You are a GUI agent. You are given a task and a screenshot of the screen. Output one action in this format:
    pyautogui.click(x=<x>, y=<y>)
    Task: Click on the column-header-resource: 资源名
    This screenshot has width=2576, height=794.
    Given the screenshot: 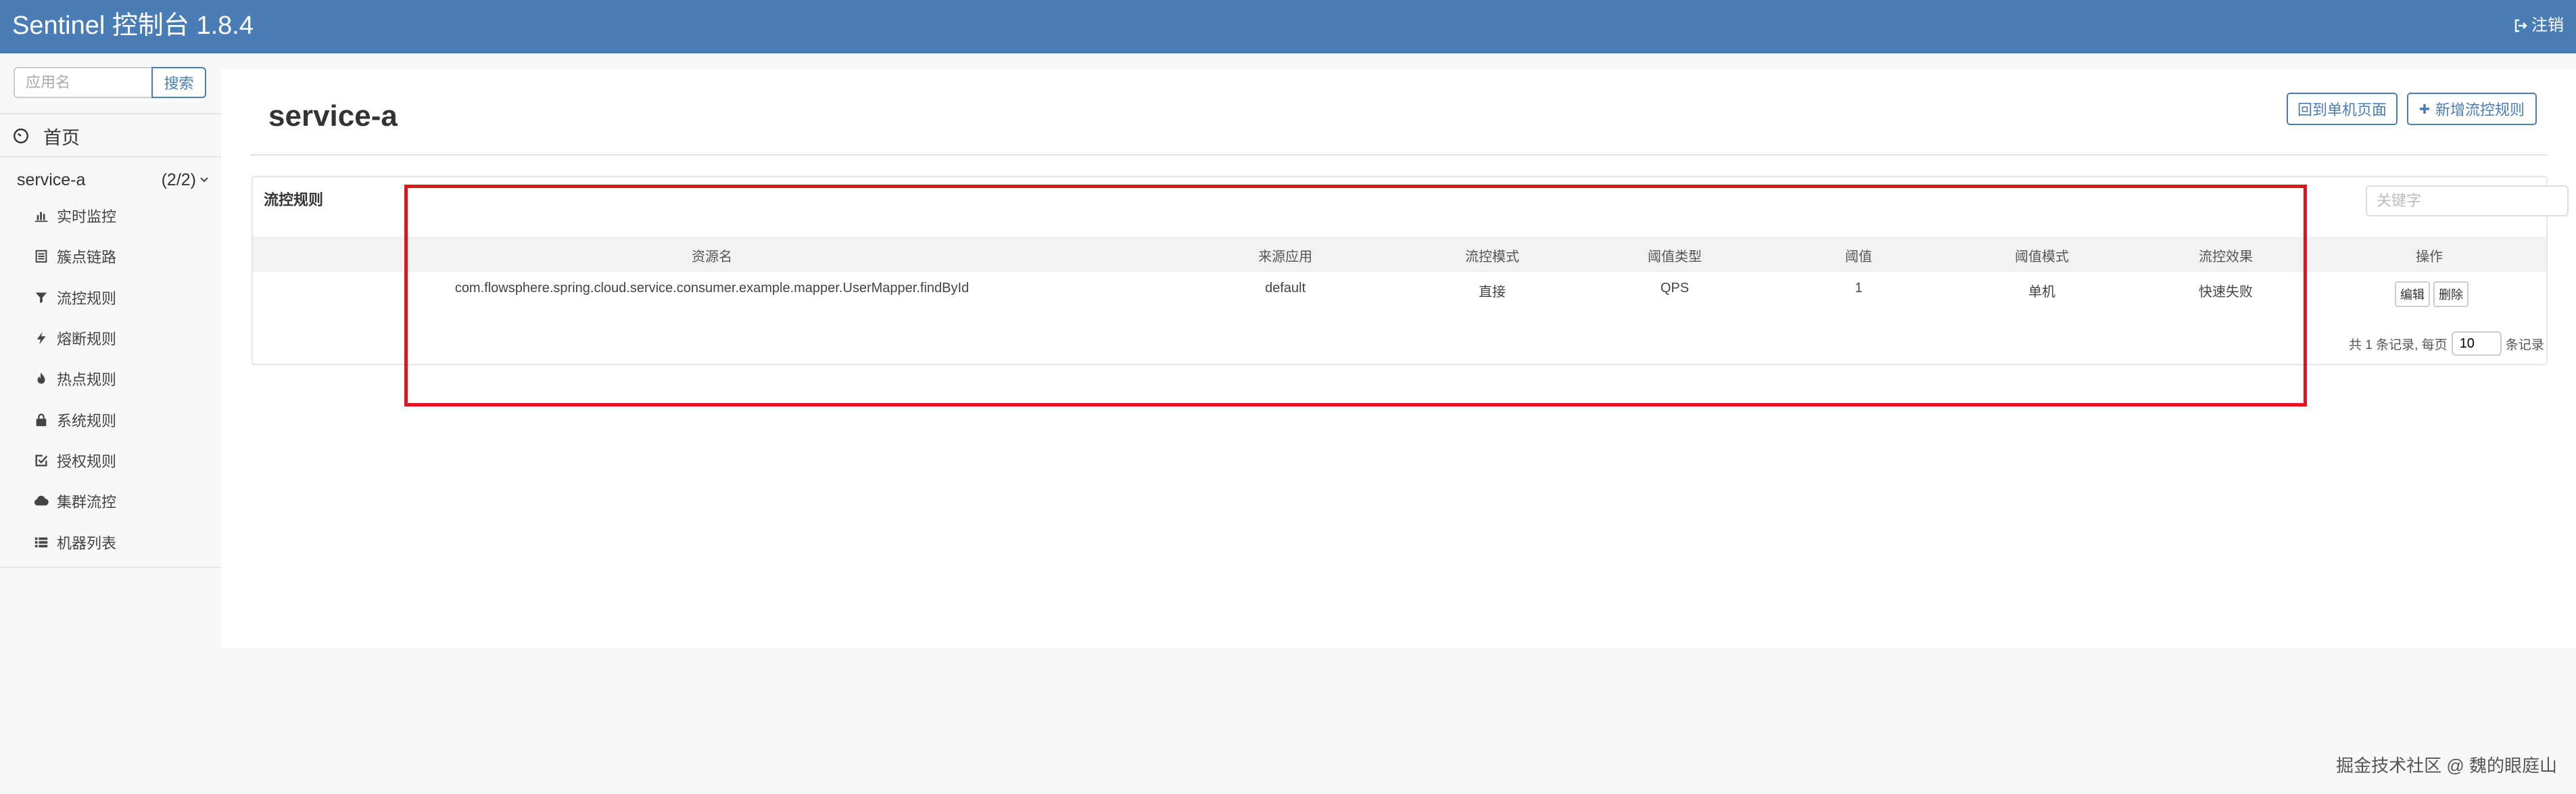 What is the action you would take?
    pyautogui.click(x=712, y=256)
    